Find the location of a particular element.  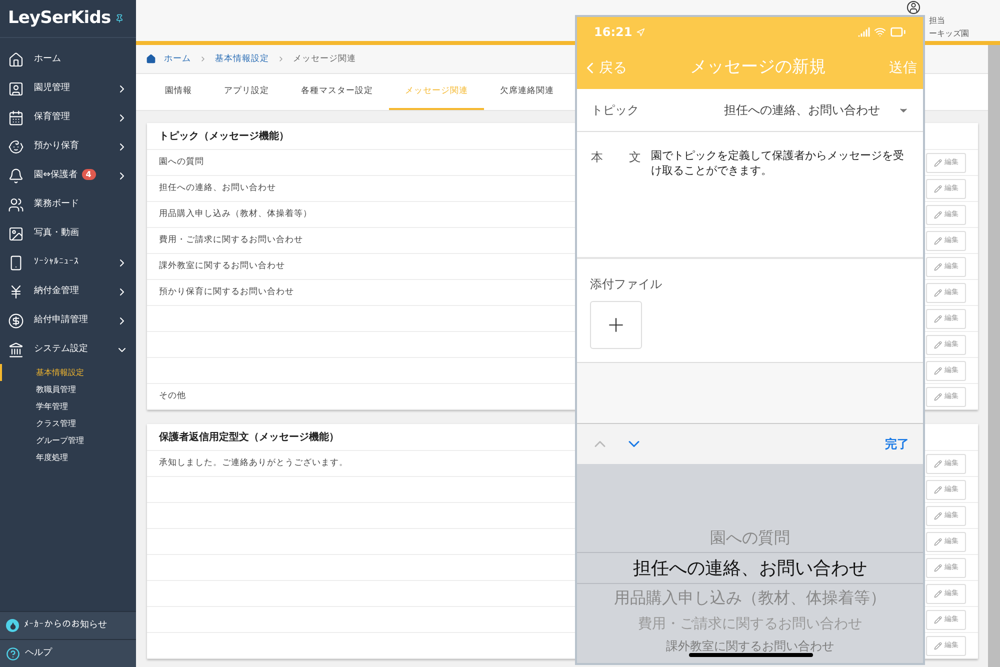

logo: LeySerKids is located at coordinates (59, 18).